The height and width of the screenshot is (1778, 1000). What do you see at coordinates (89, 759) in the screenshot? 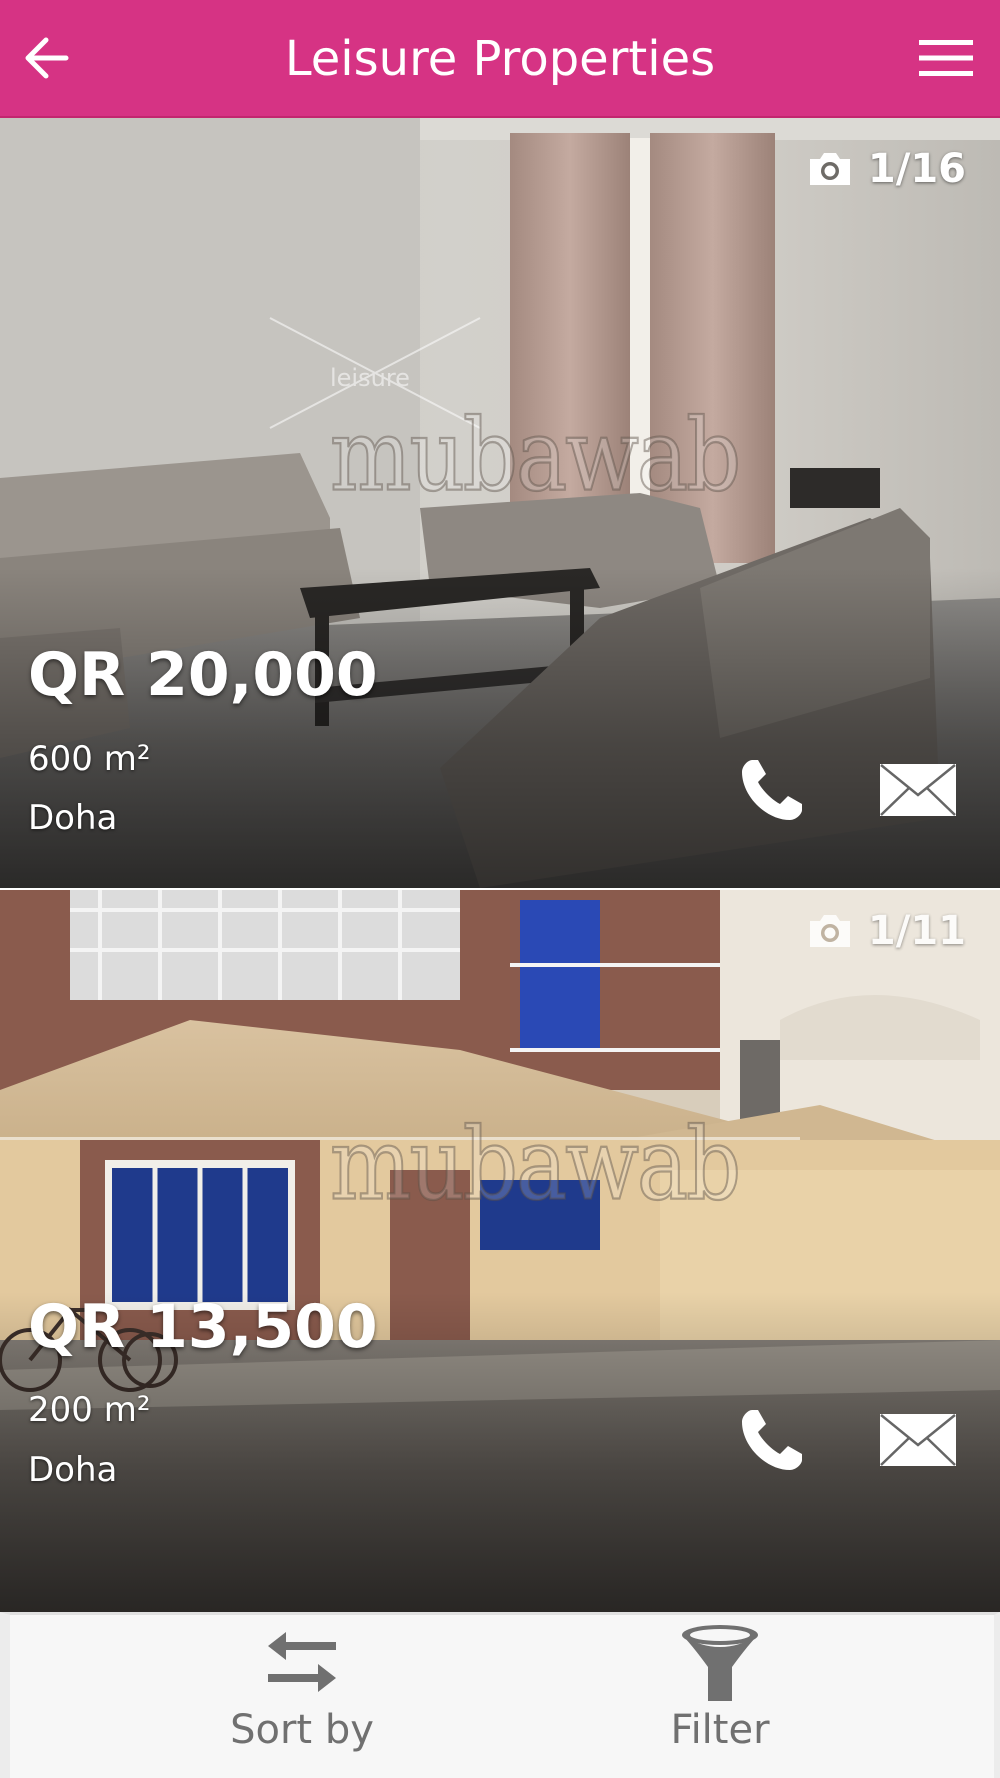
I see `listing-area: 600 m²` at bounding box center [89, 759].